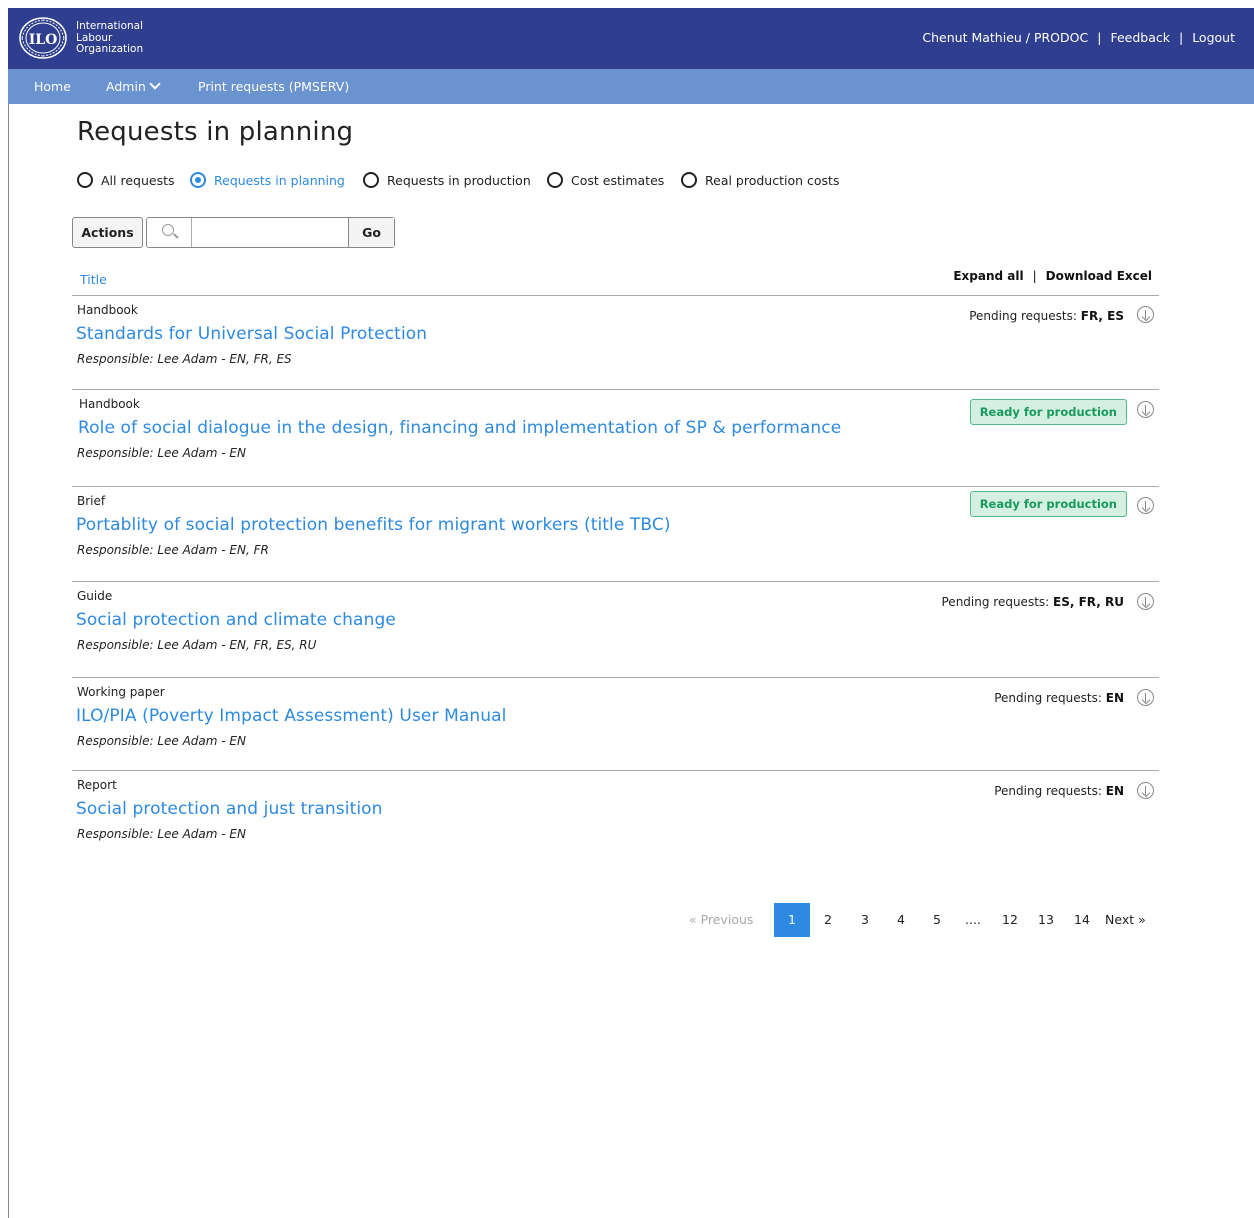 Image resolution: width=1254 pixels, height=1218 pixels. What do you see at coordinates (988, 276) in the screenshot?
I see `expand-all-link: Expand all` at bounding box center [988, 276].